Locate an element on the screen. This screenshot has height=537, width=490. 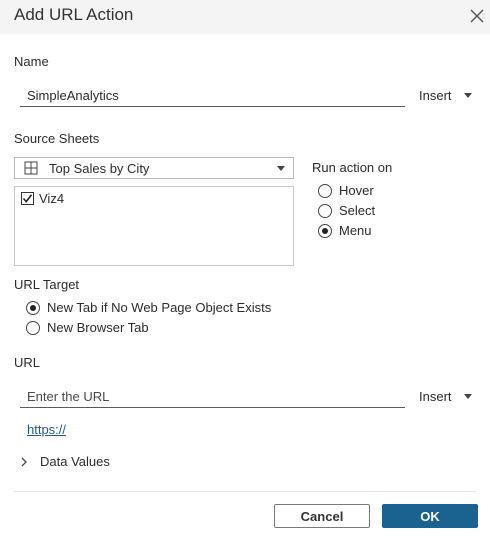
sheet-item-label: Viz4 is located at coordinates (52, 198).